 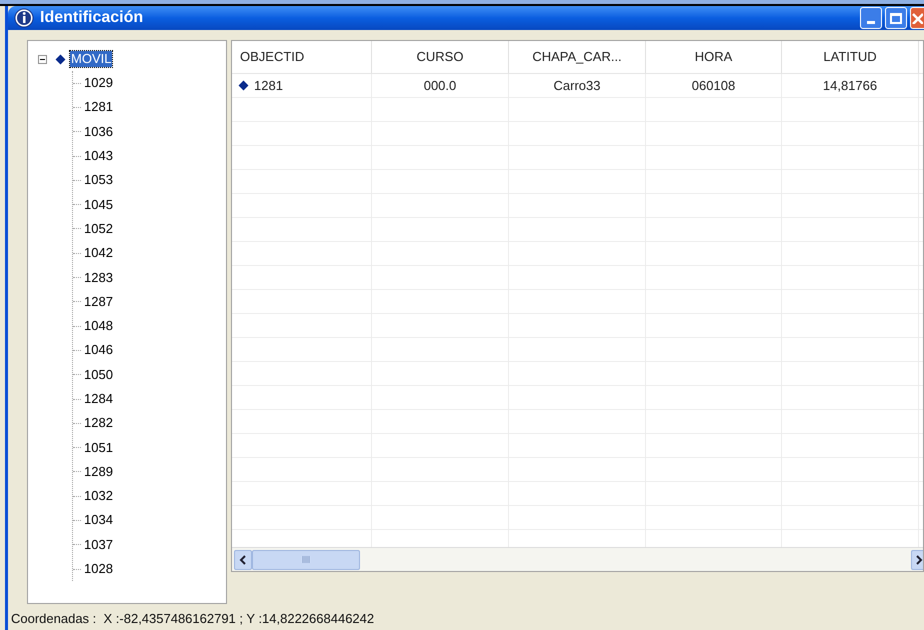 I want to click on tree-item: 1036, so click(x=98, y=132).